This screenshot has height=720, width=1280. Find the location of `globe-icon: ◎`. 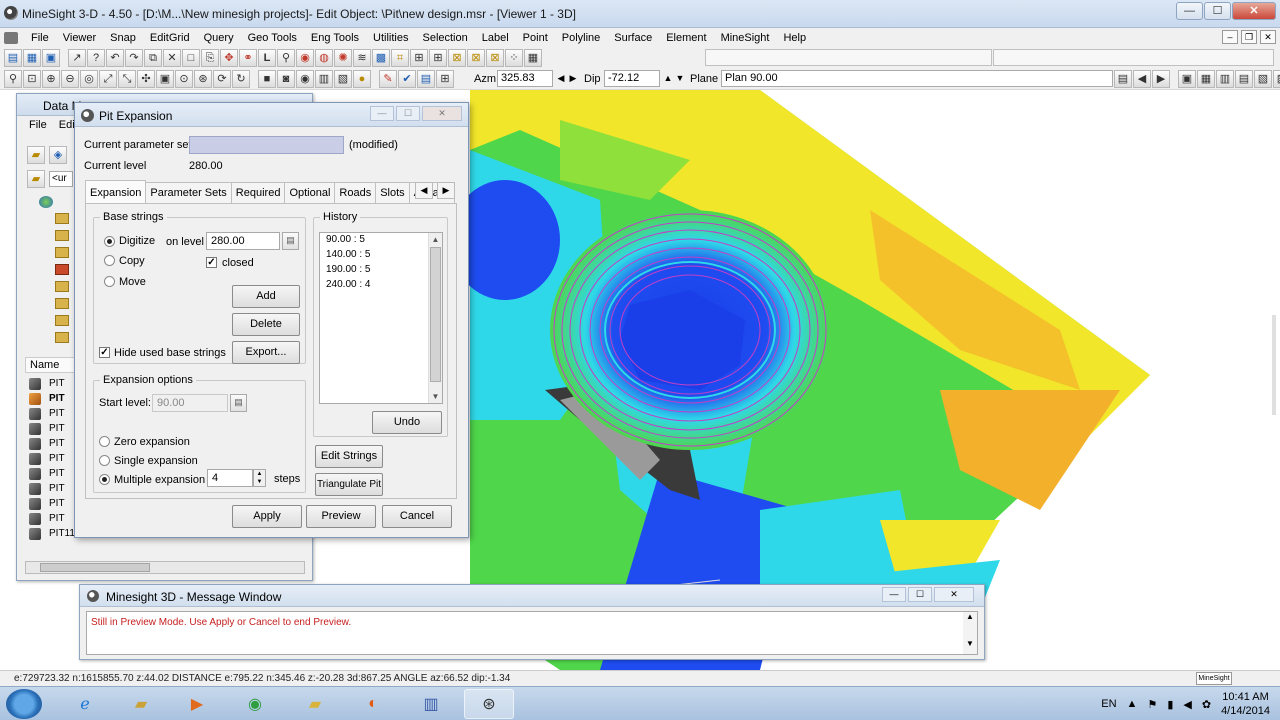

globe-icon: ◎ is located at coordinates (89, 79).